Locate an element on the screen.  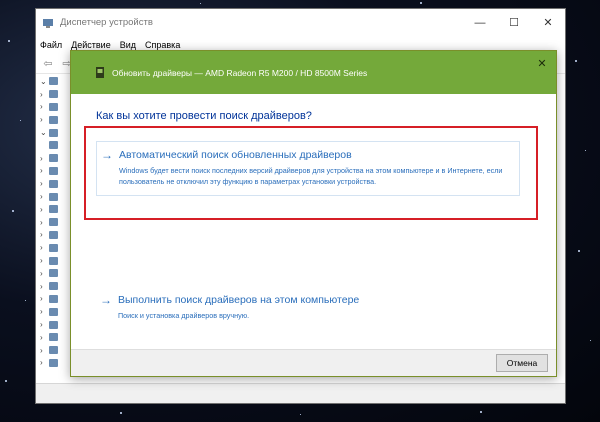
device-manager-titlebar: Диспетчер устройств — ☐ ✕ is located at coordinates (300, 22).